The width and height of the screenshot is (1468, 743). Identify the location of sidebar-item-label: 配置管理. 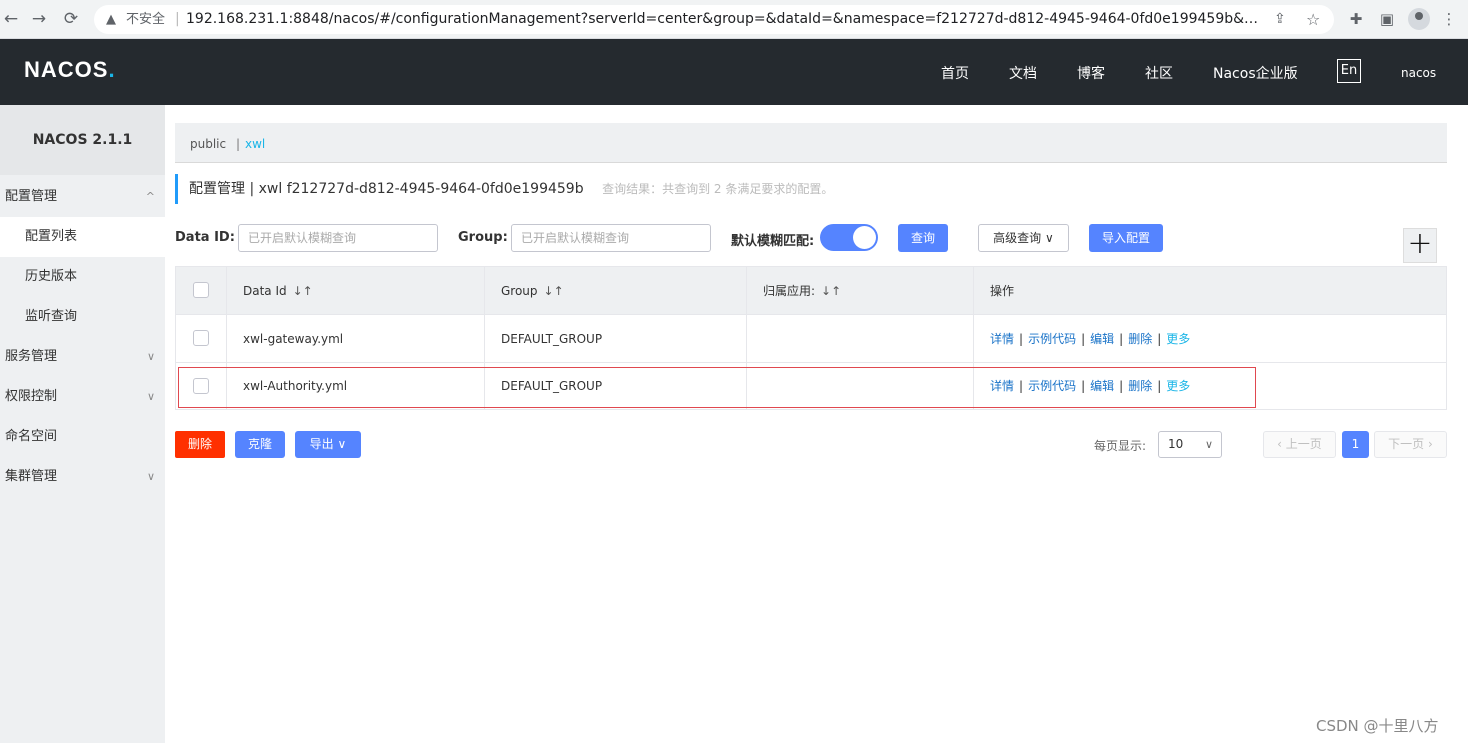
(31, 196).